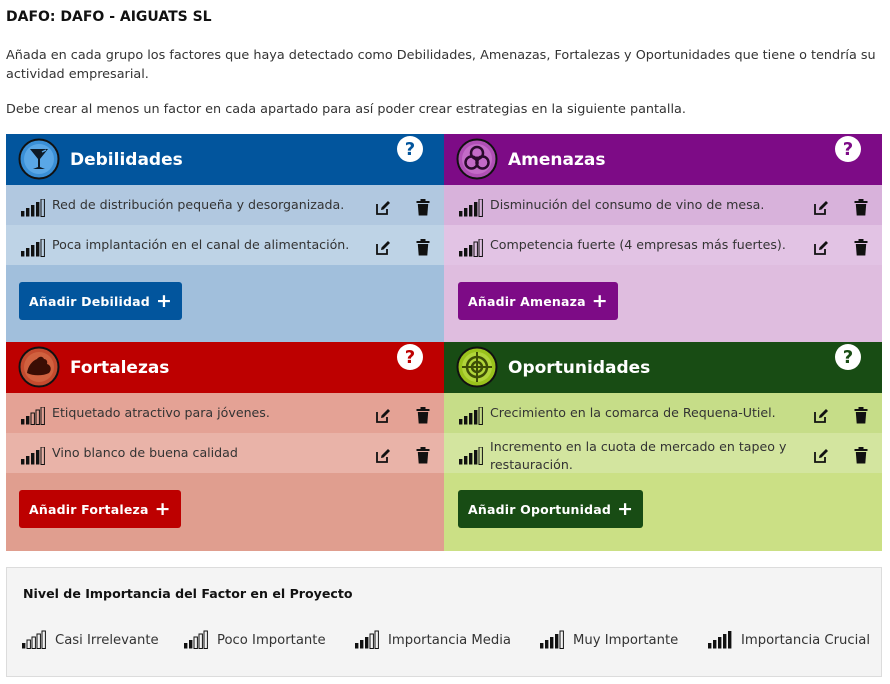 Image resolution: width=890 pixels, height=684 pixels. I want to click on legend-label: Importancia Media, so click(450, 640).